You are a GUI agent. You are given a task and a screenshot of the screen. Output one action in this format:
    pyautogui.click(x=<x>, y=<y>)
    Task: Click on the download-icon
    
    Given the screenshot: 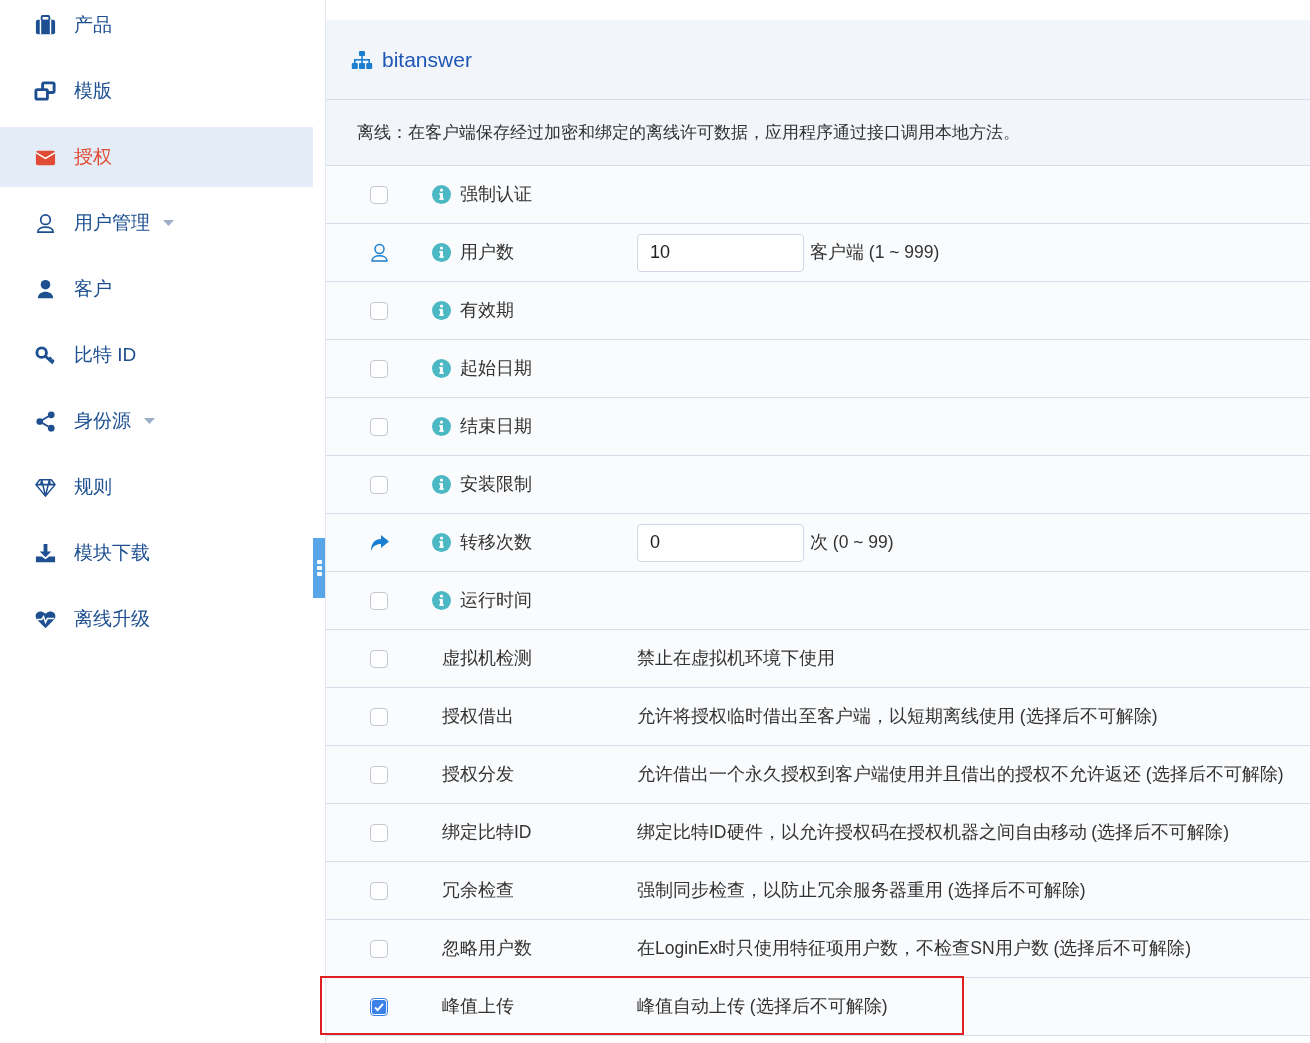 What is the action you would take?
    pyautogui.click(x=45, y=553)
    